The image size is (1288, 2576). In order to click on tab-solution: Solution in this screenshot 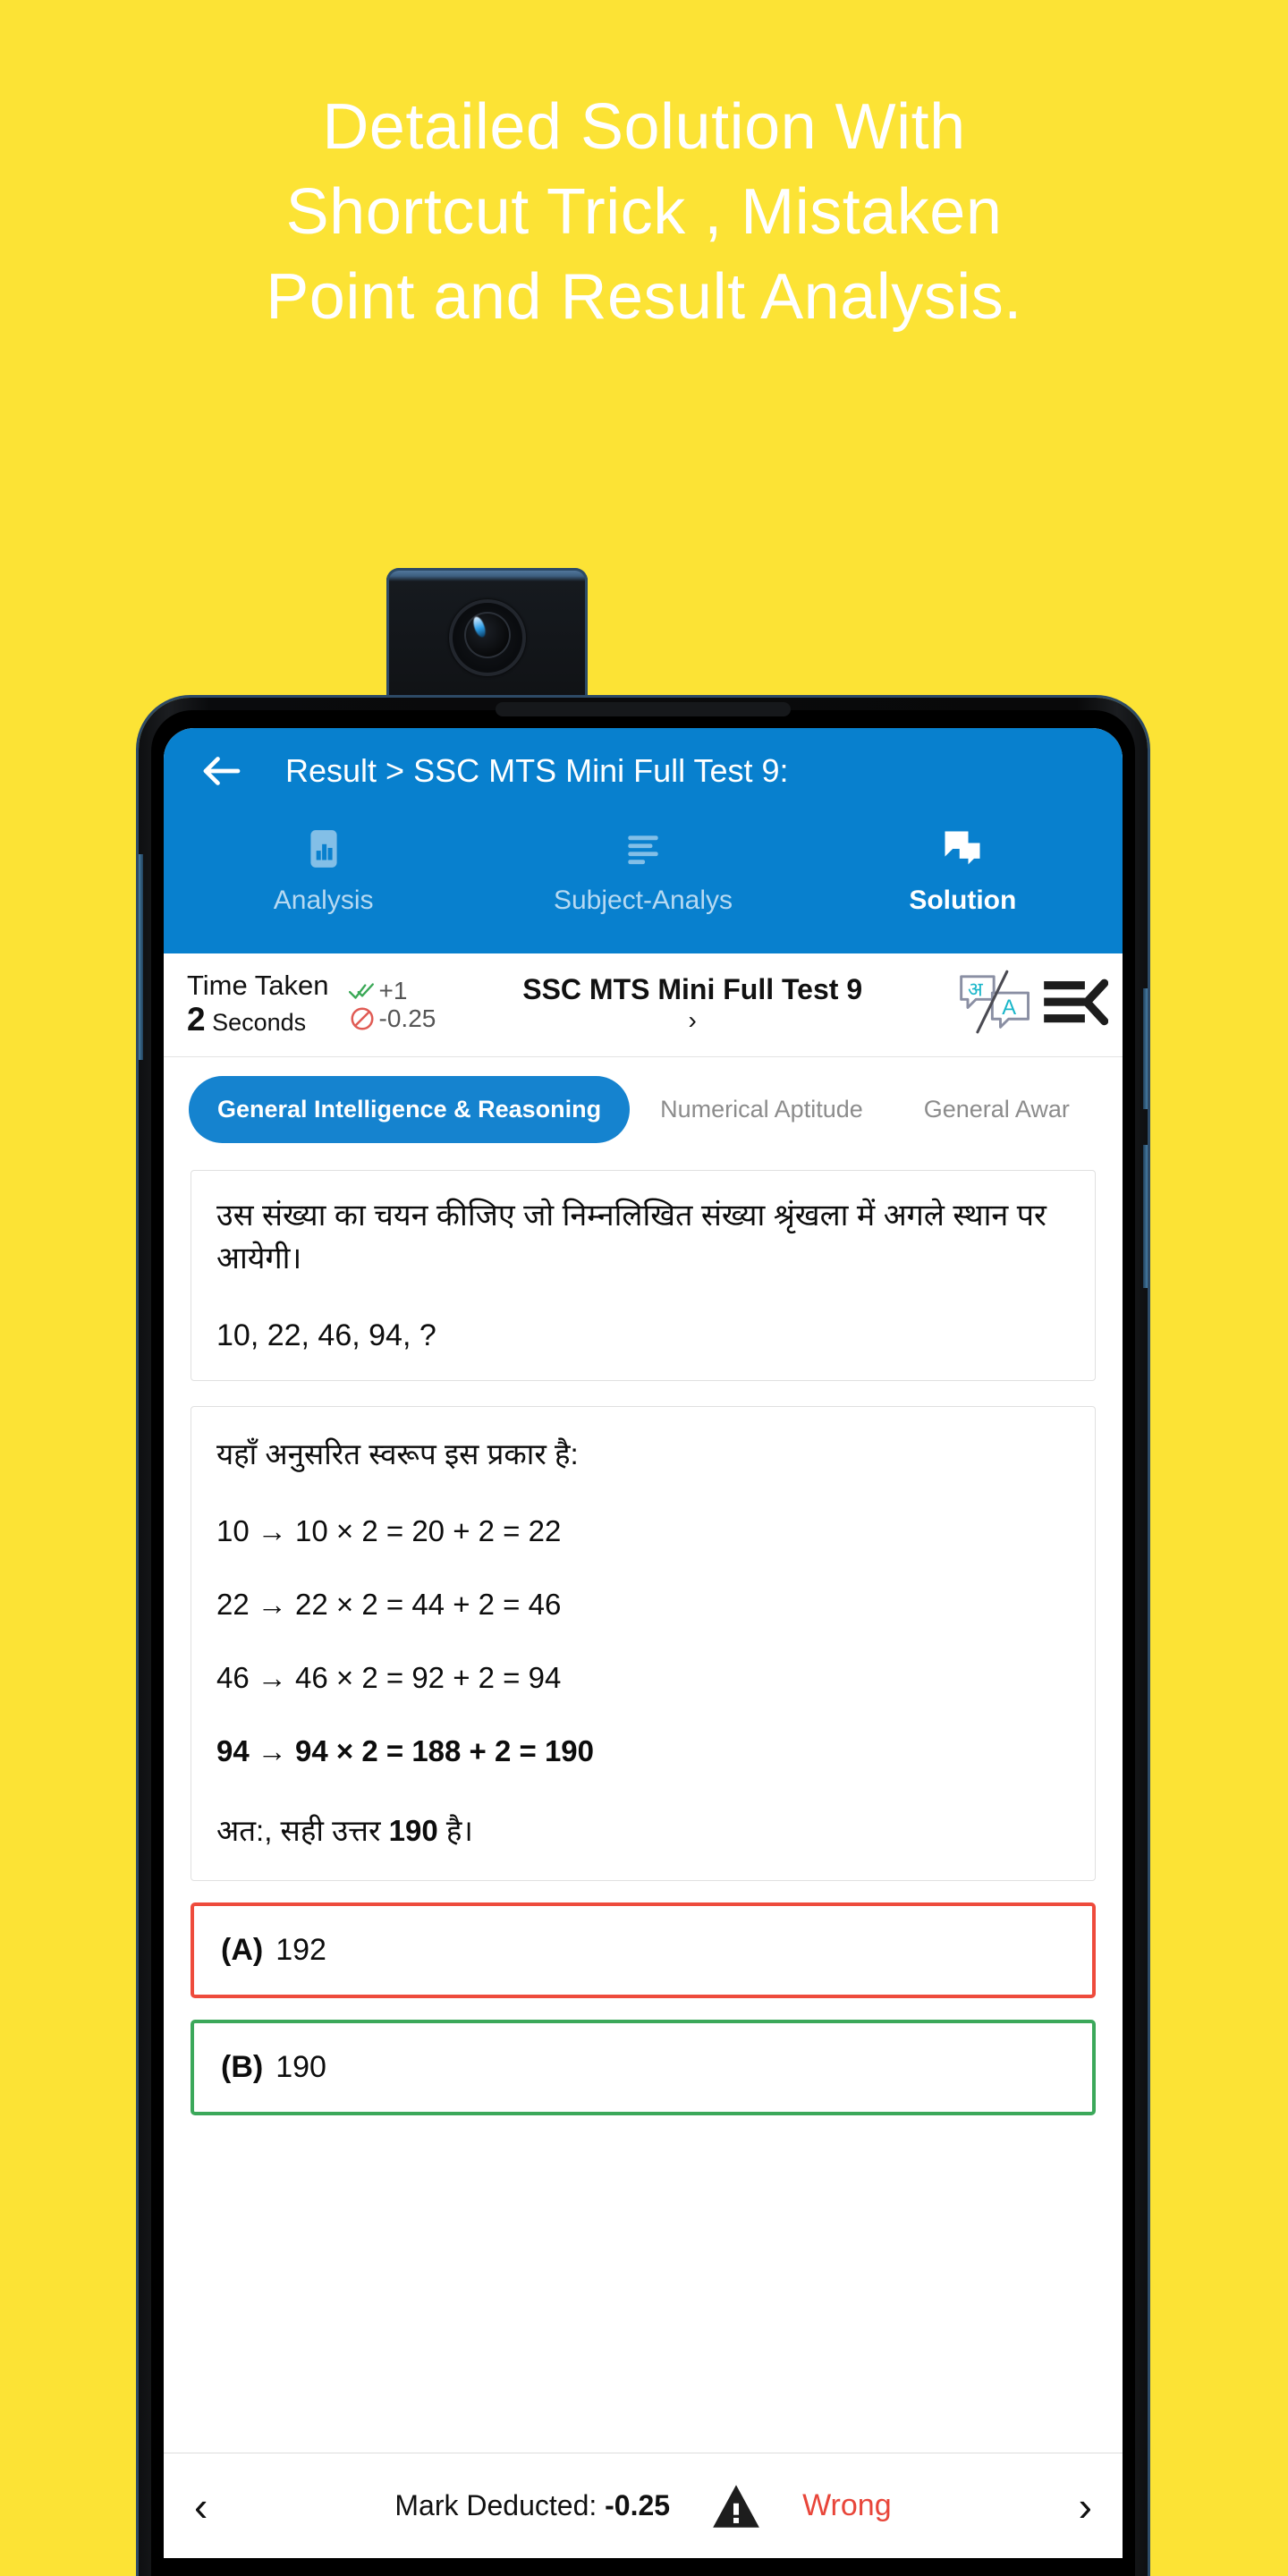, I will do `click(963, 883)`.